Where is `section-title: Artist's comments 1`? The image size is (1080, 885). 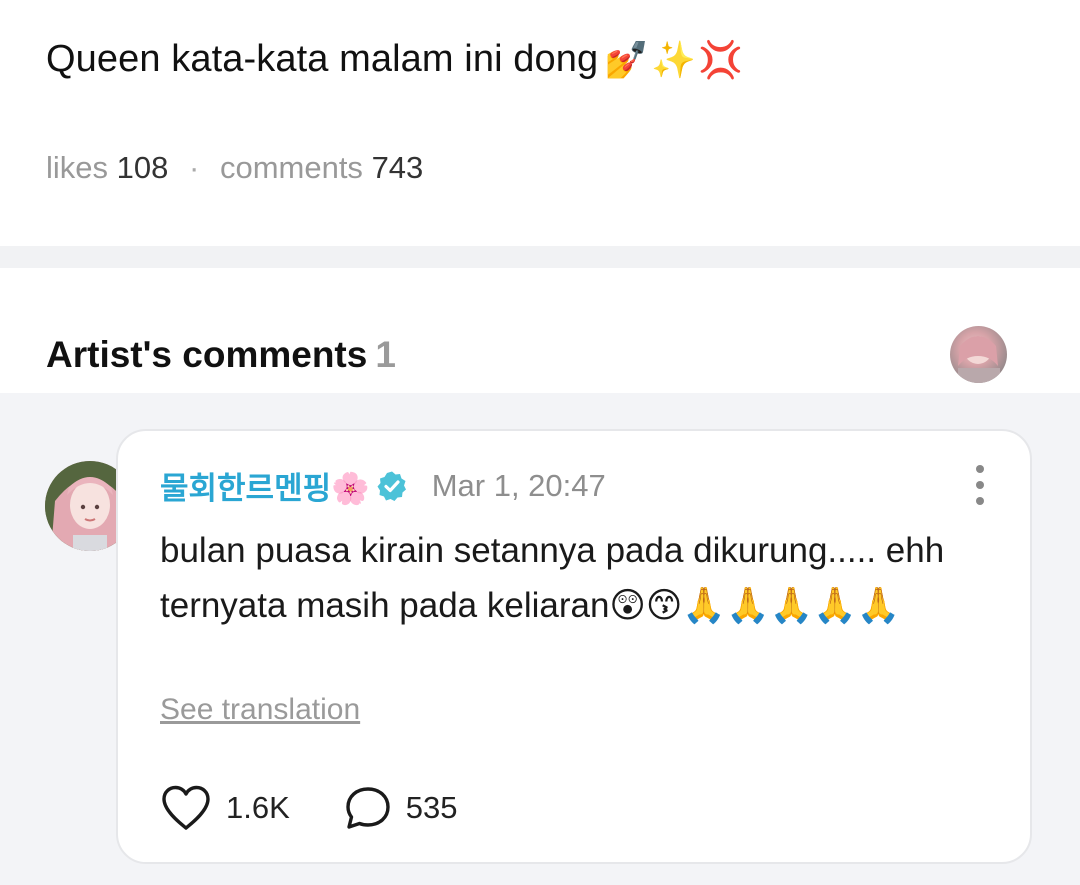 section-title: Artist's comments 1 is located at coordinates (221, 355).